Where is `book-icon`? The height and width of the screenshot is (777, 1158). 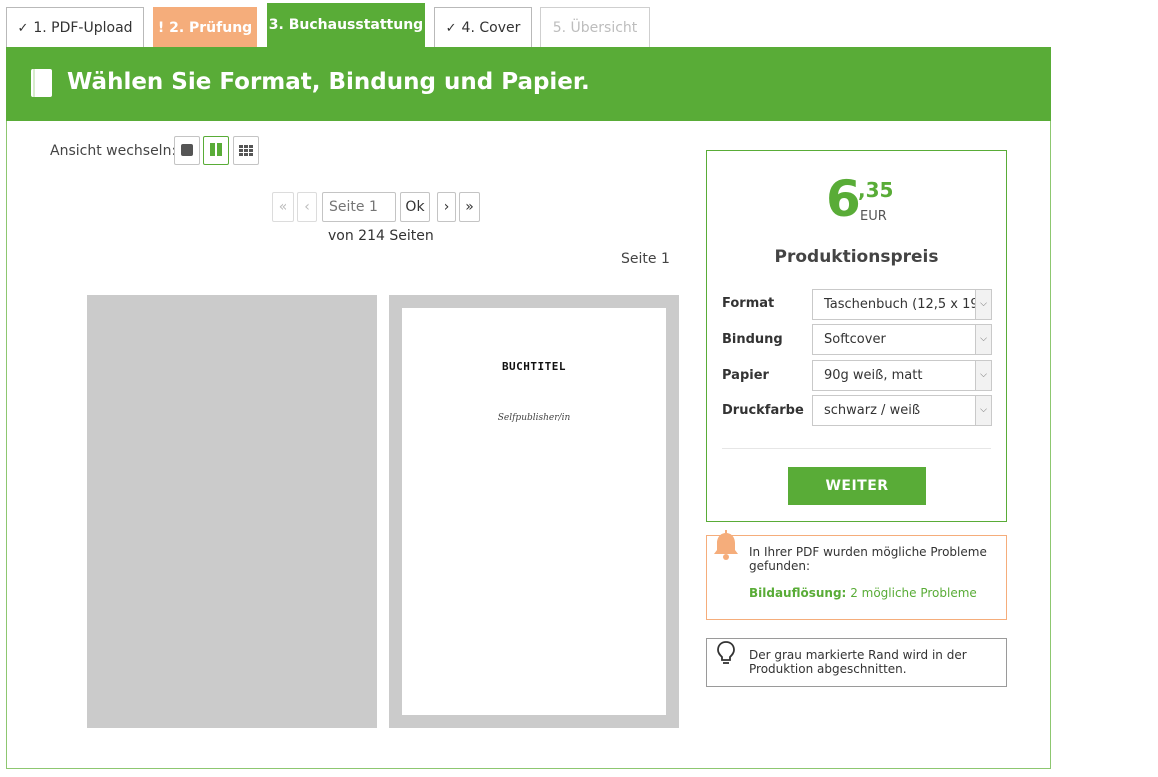 book-icon is located at coordinates (42, 85).